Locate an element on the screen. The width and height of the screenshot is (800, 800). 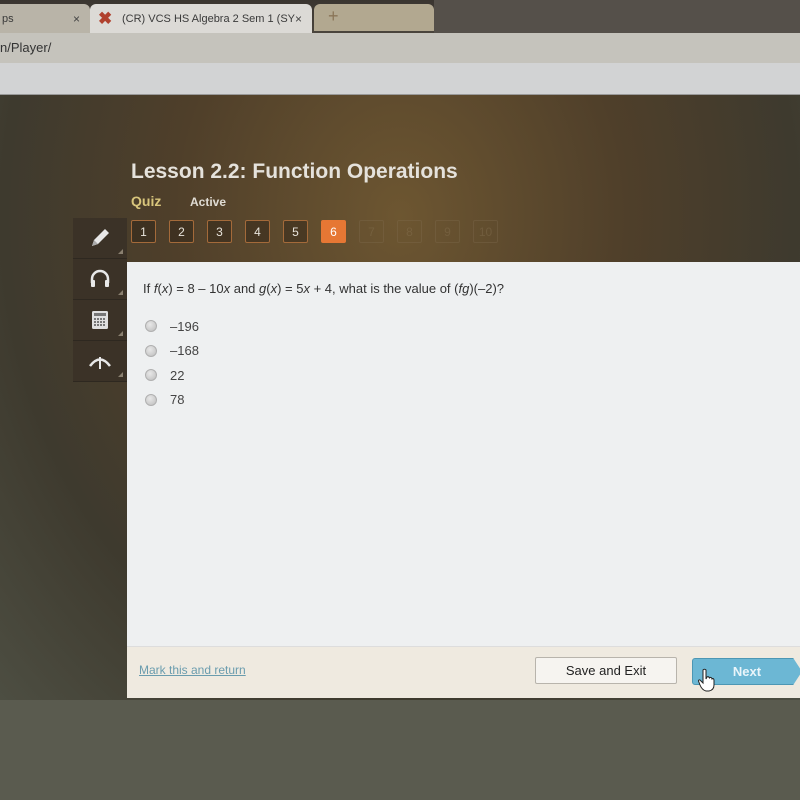
pencil-tool-button is located at coordinates (100, 238).